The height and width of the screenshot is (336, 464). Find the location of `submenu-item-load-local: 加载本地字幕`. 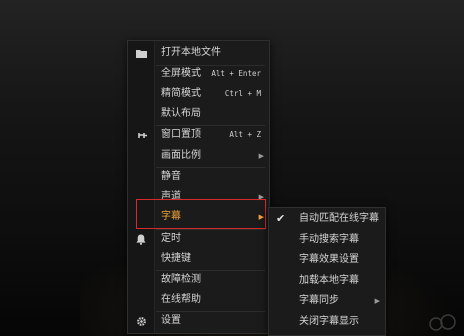

submenu-item-load-local: 加载本地字幕 is located at coordinates (327, 281).